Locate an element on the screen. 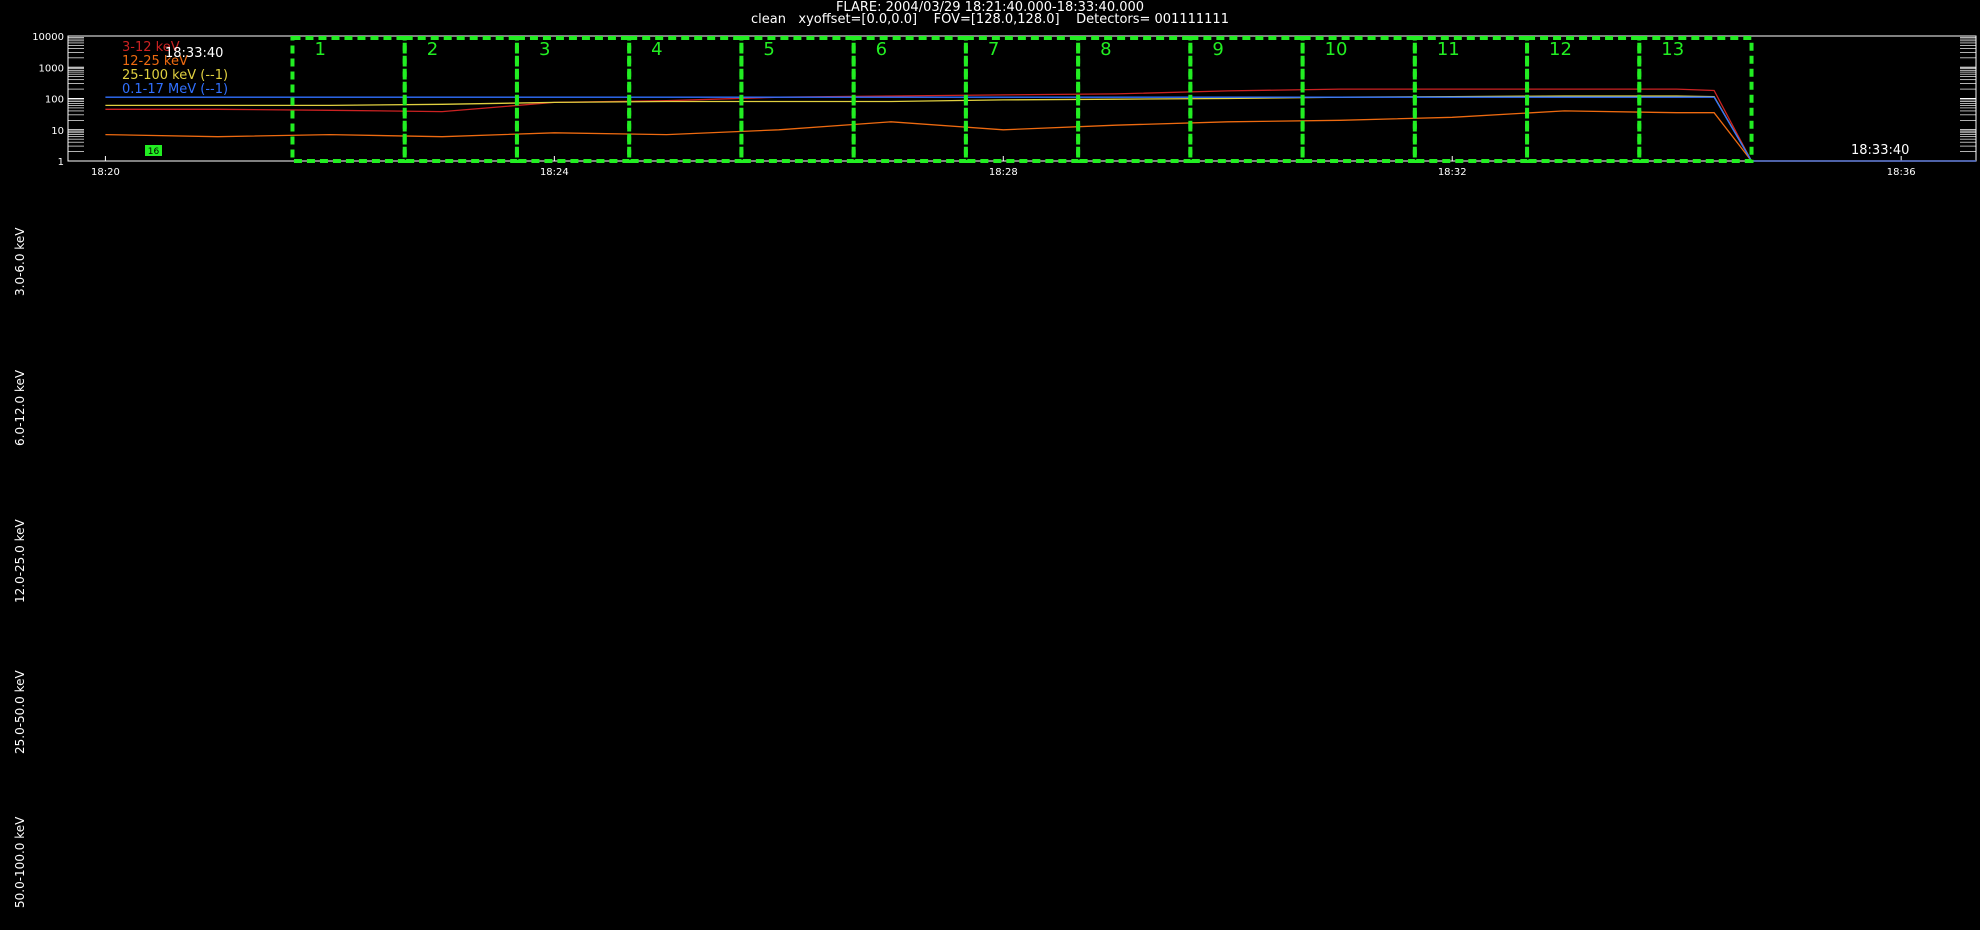 The image size is (1980, 930). legend-entry-3: 0.1-17 MeV (--1) is located at coordinates (175, 89).